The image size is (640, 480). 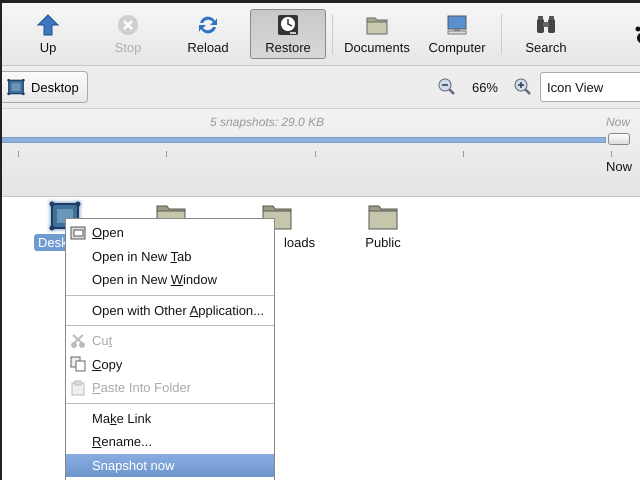 What do you see at coordinates (447, 87) in the screenshot?
I see `zoom-out-icon` at bounding box center [447, 87].